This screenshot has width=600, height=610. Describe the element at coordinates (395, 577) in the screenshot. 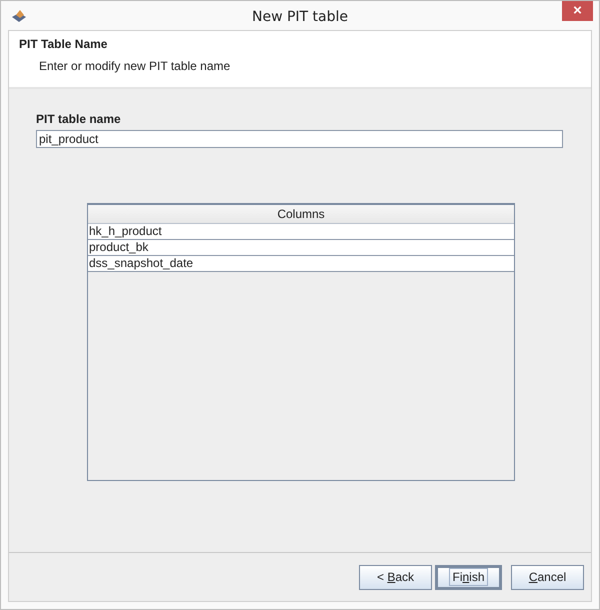

I see `dialog-button: < Back` at that location.